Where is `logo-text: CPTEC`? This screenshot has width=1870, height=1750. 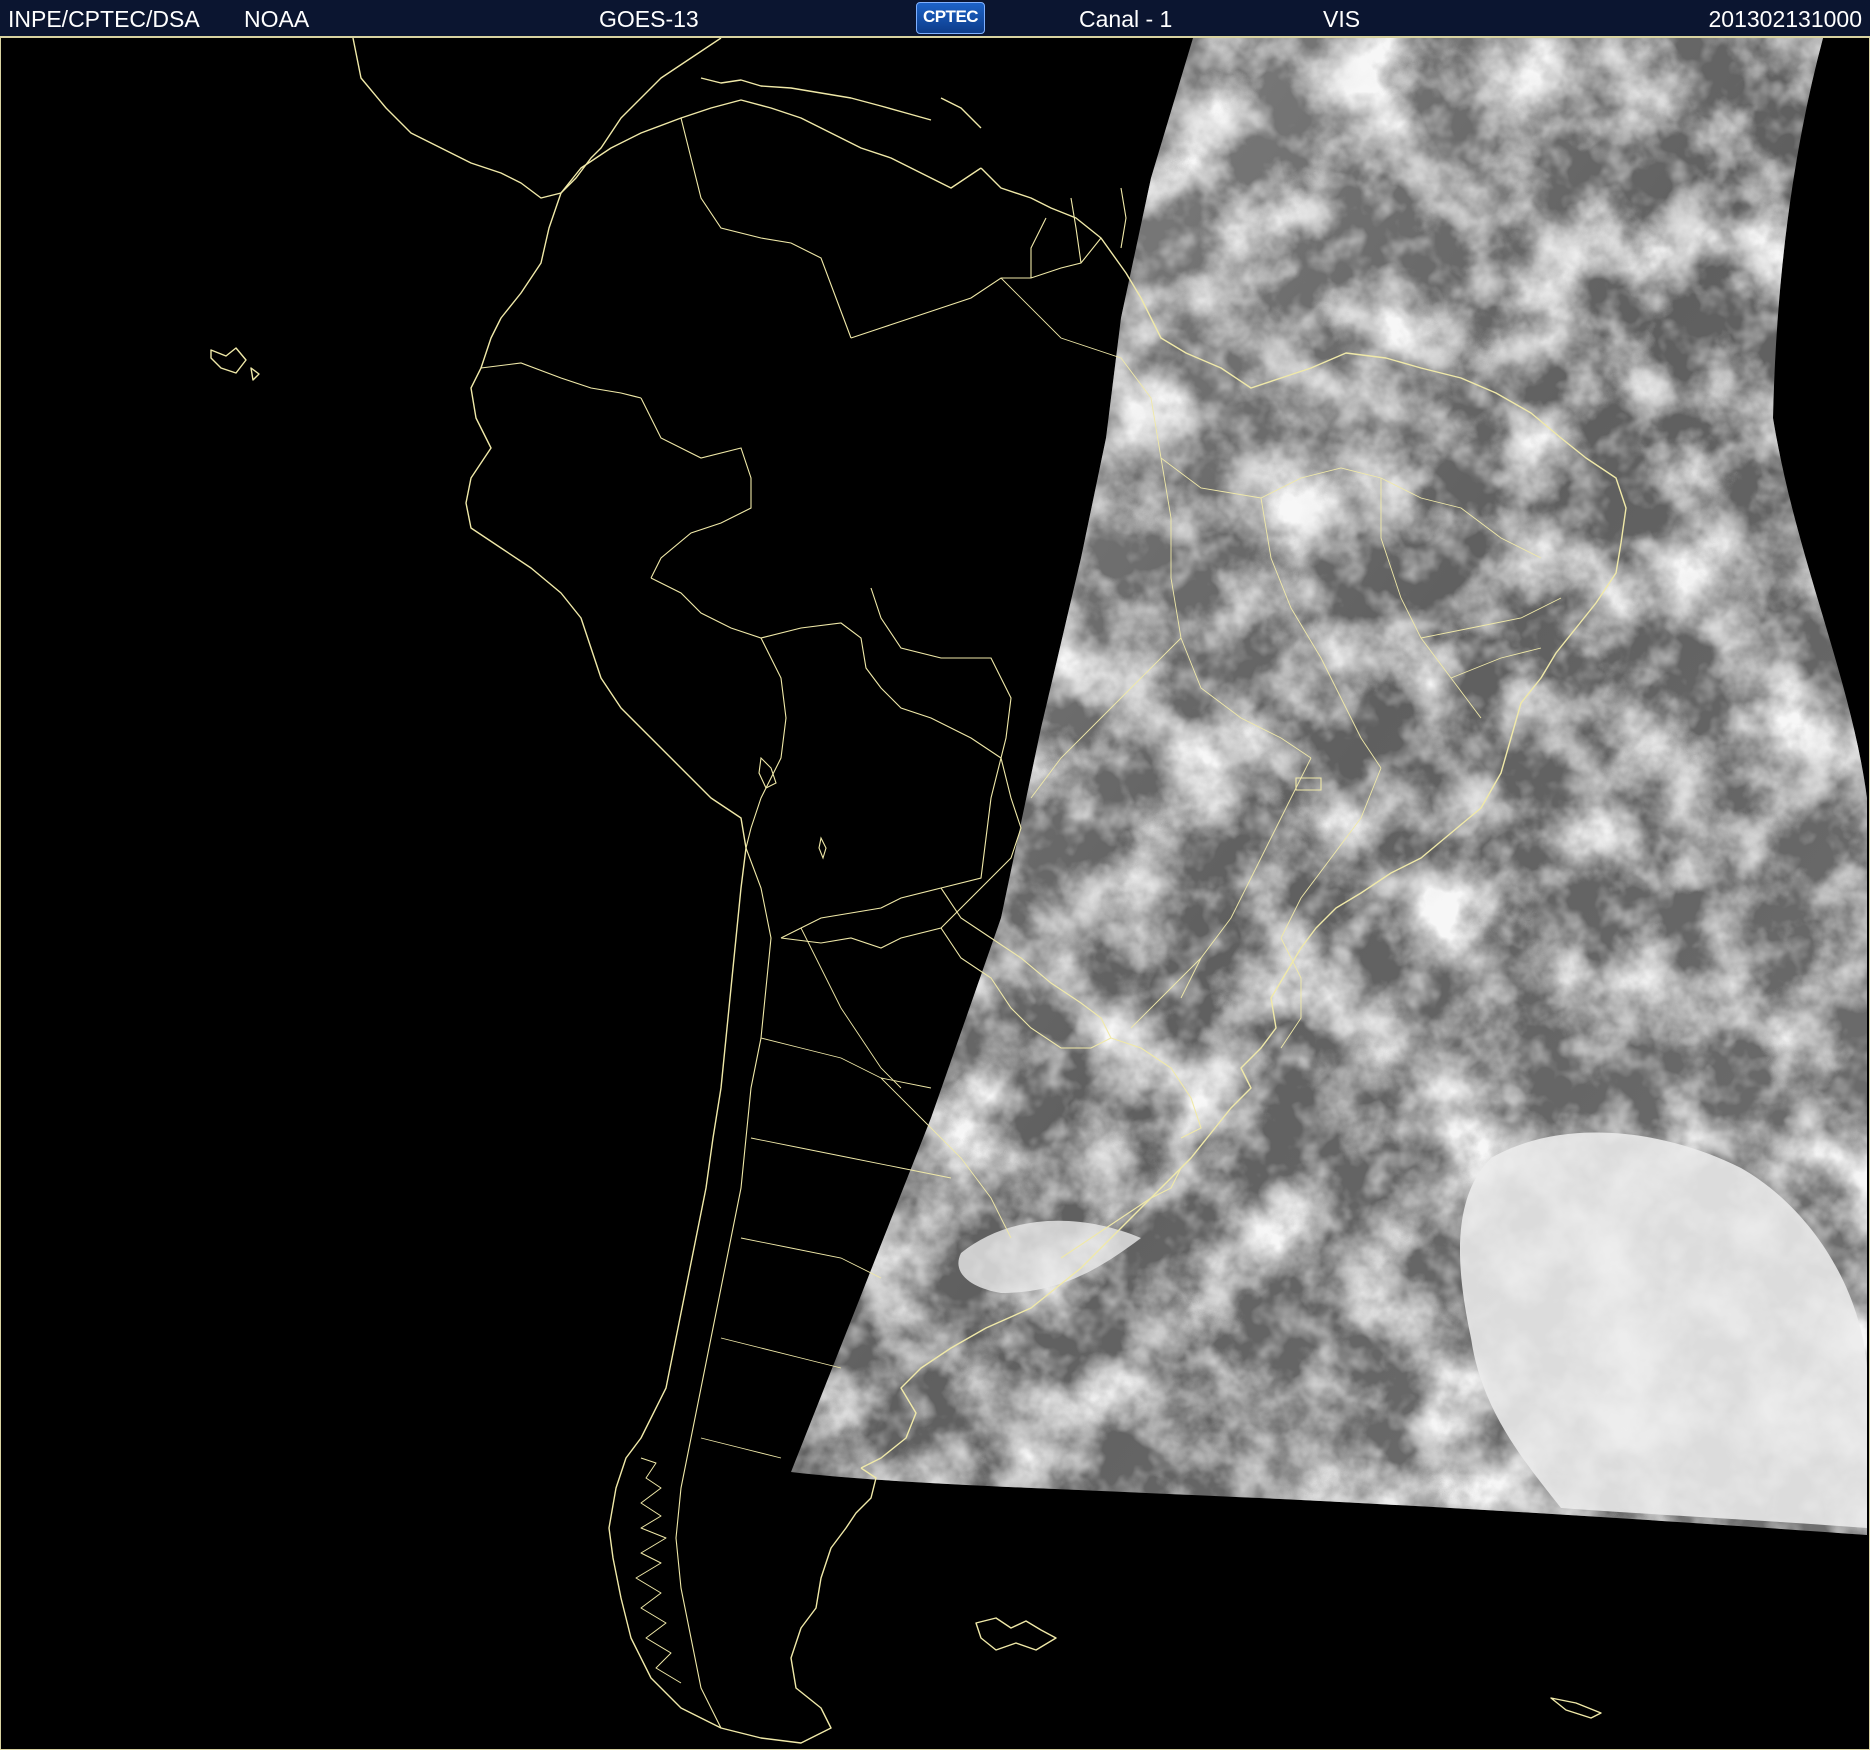 logo-text: CPTEC is located at coordinates (950, 16).